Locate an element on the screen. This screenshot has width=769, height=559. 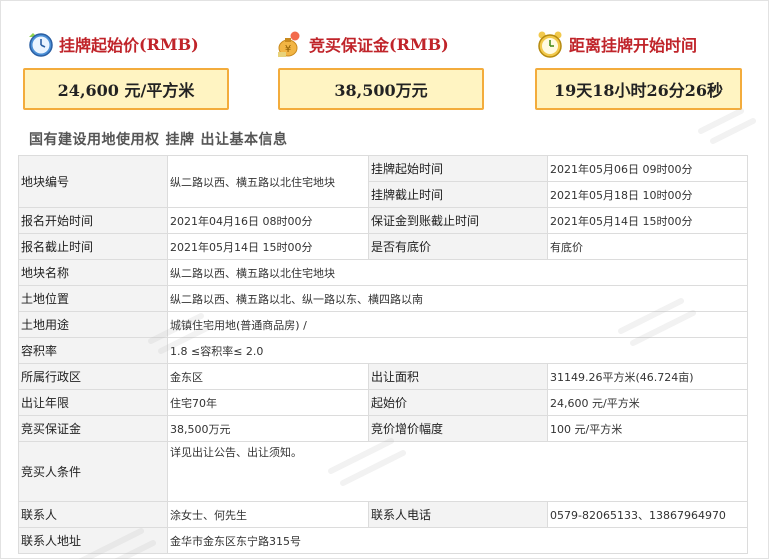
clock-icon is located at coordinates (41, 45).